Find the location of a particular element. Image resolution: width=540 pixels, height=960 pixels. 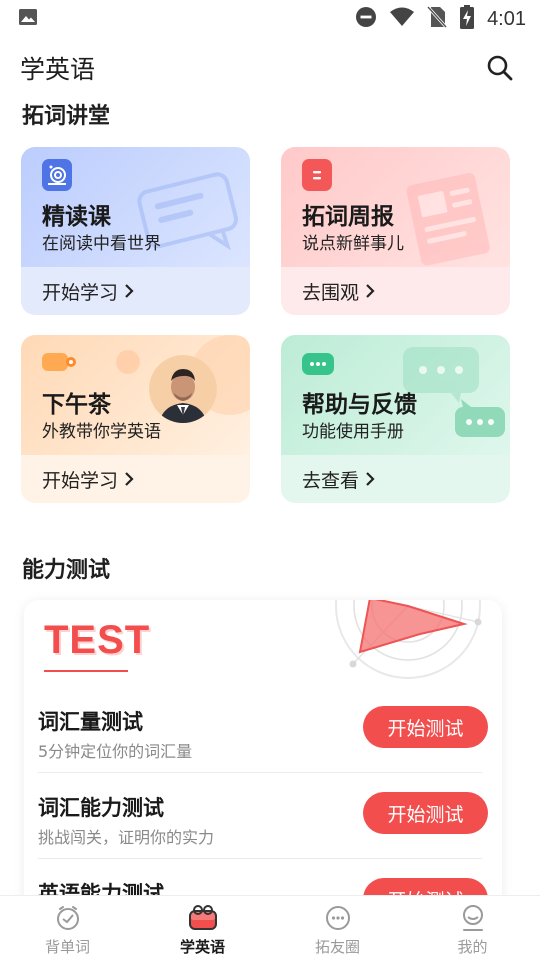

card-subtitle: 功能使用手册 is located at coordinates (353, 432).